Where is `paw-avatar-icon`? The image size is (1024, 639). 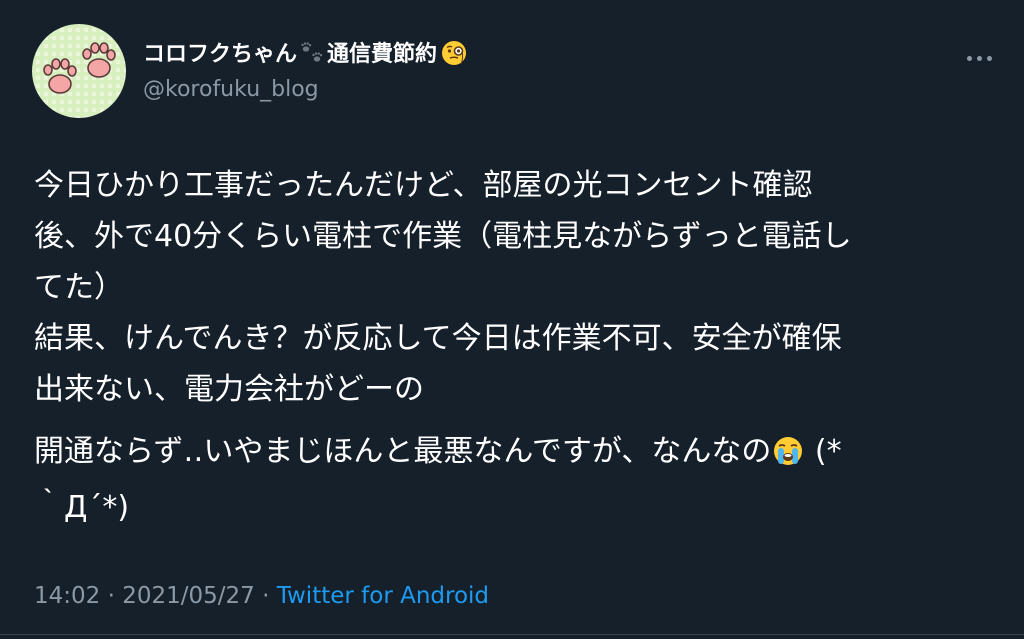 paw-avatar-icon is located at coordinates (79, 71).